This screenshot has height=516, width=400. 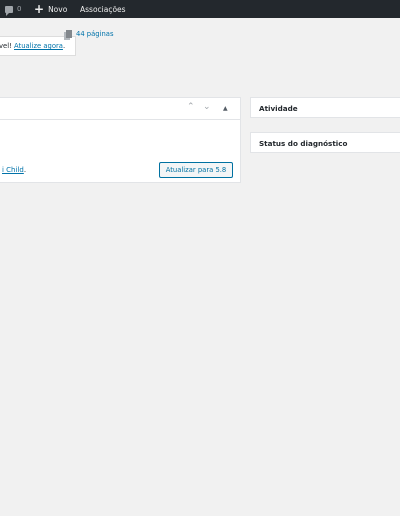 What do you see at coordinates (64, 46) in the screenshot?
I see `notice-suffix: .` at bounding box center [64, 46].